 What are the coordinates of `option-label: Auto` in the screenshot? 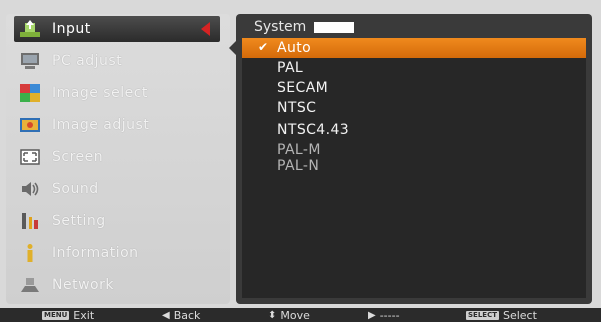 It's located at (294, 48).